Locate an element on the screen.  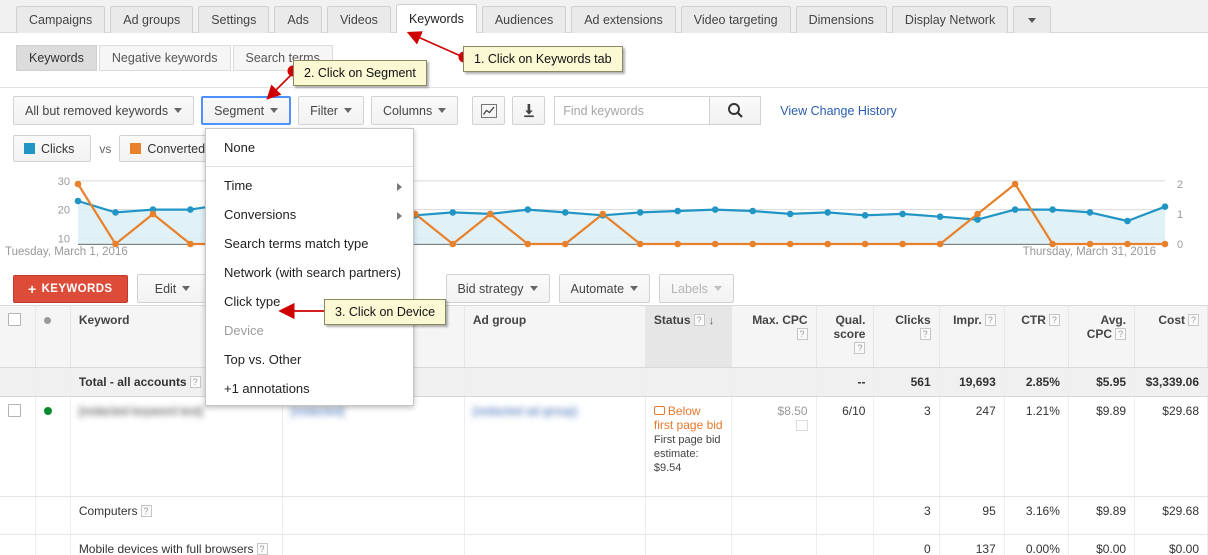
segment-row-ctr-cell-value: 0.00% is located at coordinates (1042, 548).